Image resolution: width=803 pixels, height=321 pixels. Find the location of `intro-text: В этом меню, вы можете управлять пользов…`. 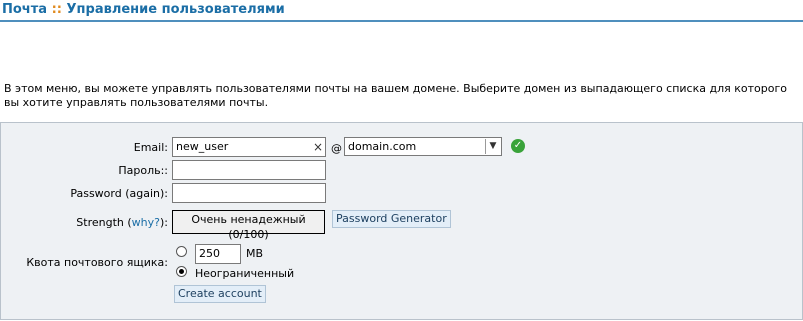

intro-text: В этом меню, вы можете управлять пользов… is located at coordinates (395, 95).